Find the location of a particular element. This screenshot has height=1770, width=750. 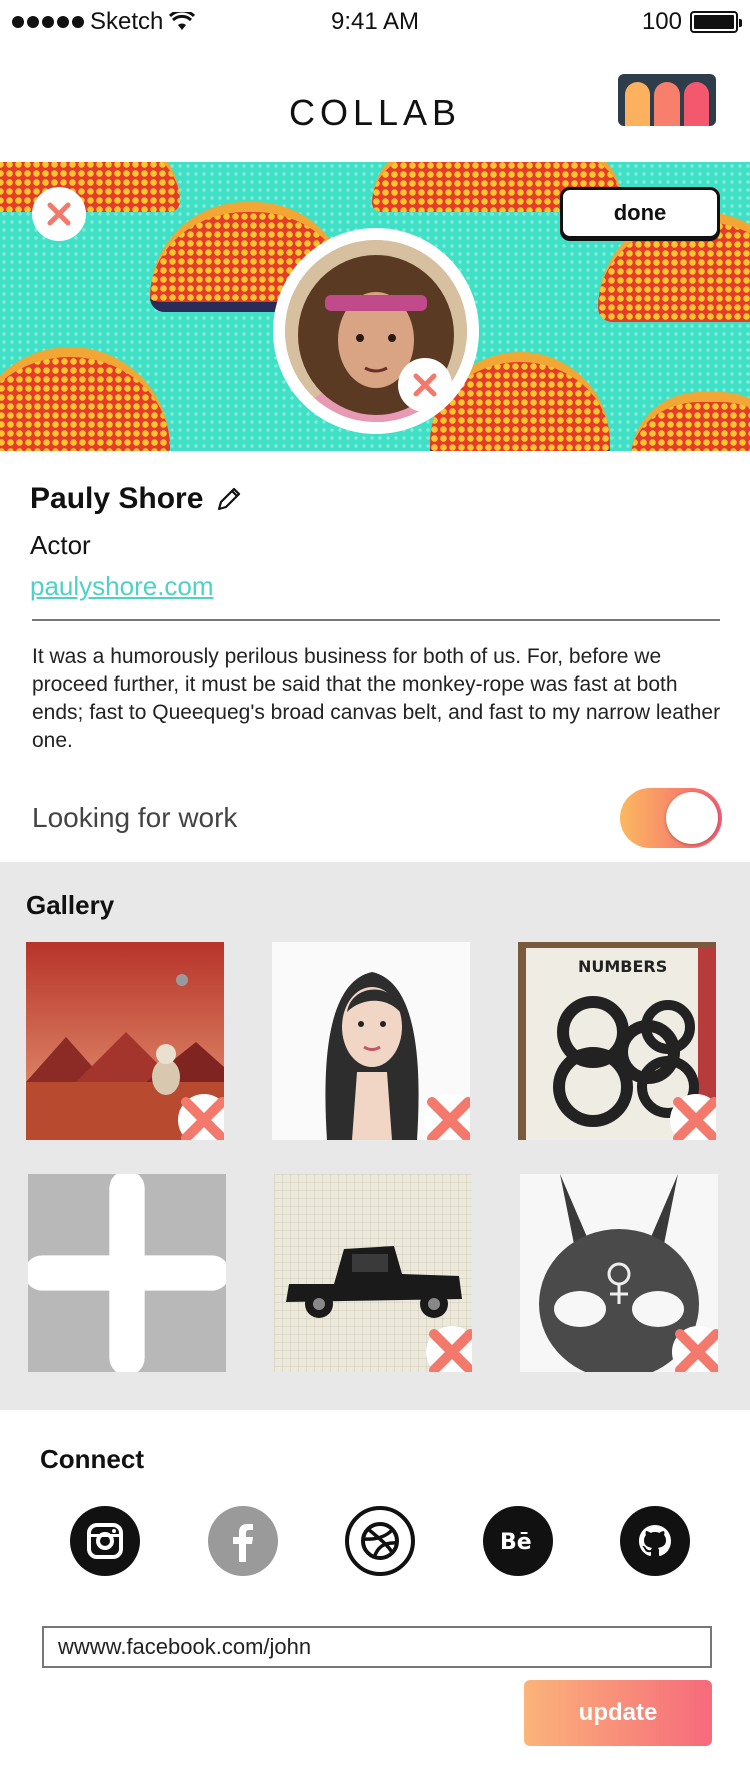

pencil-icon is located at coordinates (229, 499).